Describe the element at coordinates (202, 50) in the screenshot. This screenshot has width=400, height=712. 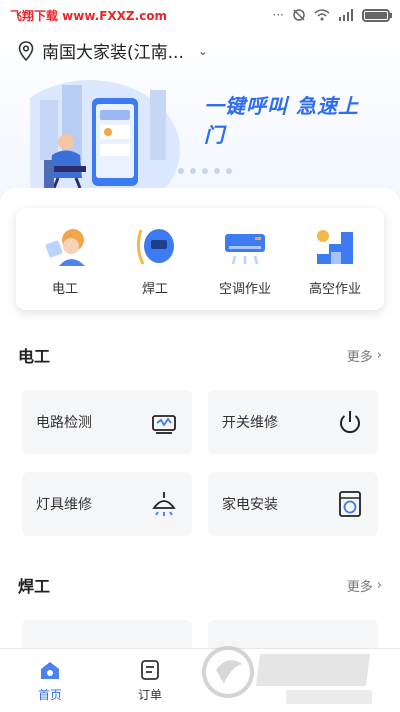
I see `chevron-down-icon: ⌄` at that location.